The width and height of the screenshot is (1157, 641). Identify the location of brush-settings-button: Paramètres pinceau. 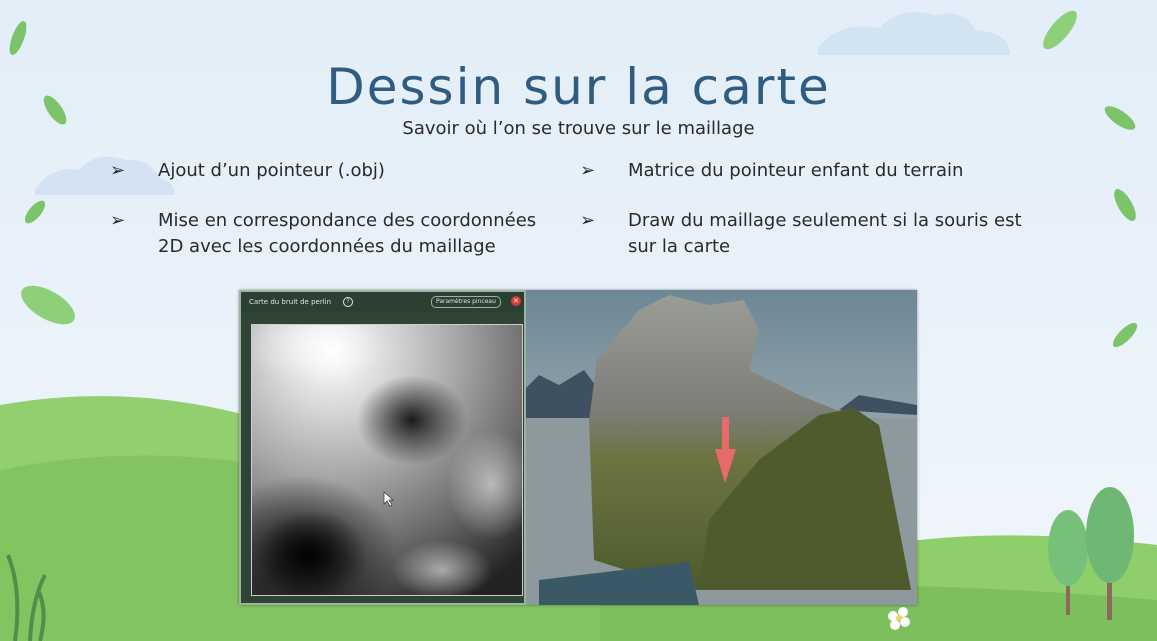
(466, 302).